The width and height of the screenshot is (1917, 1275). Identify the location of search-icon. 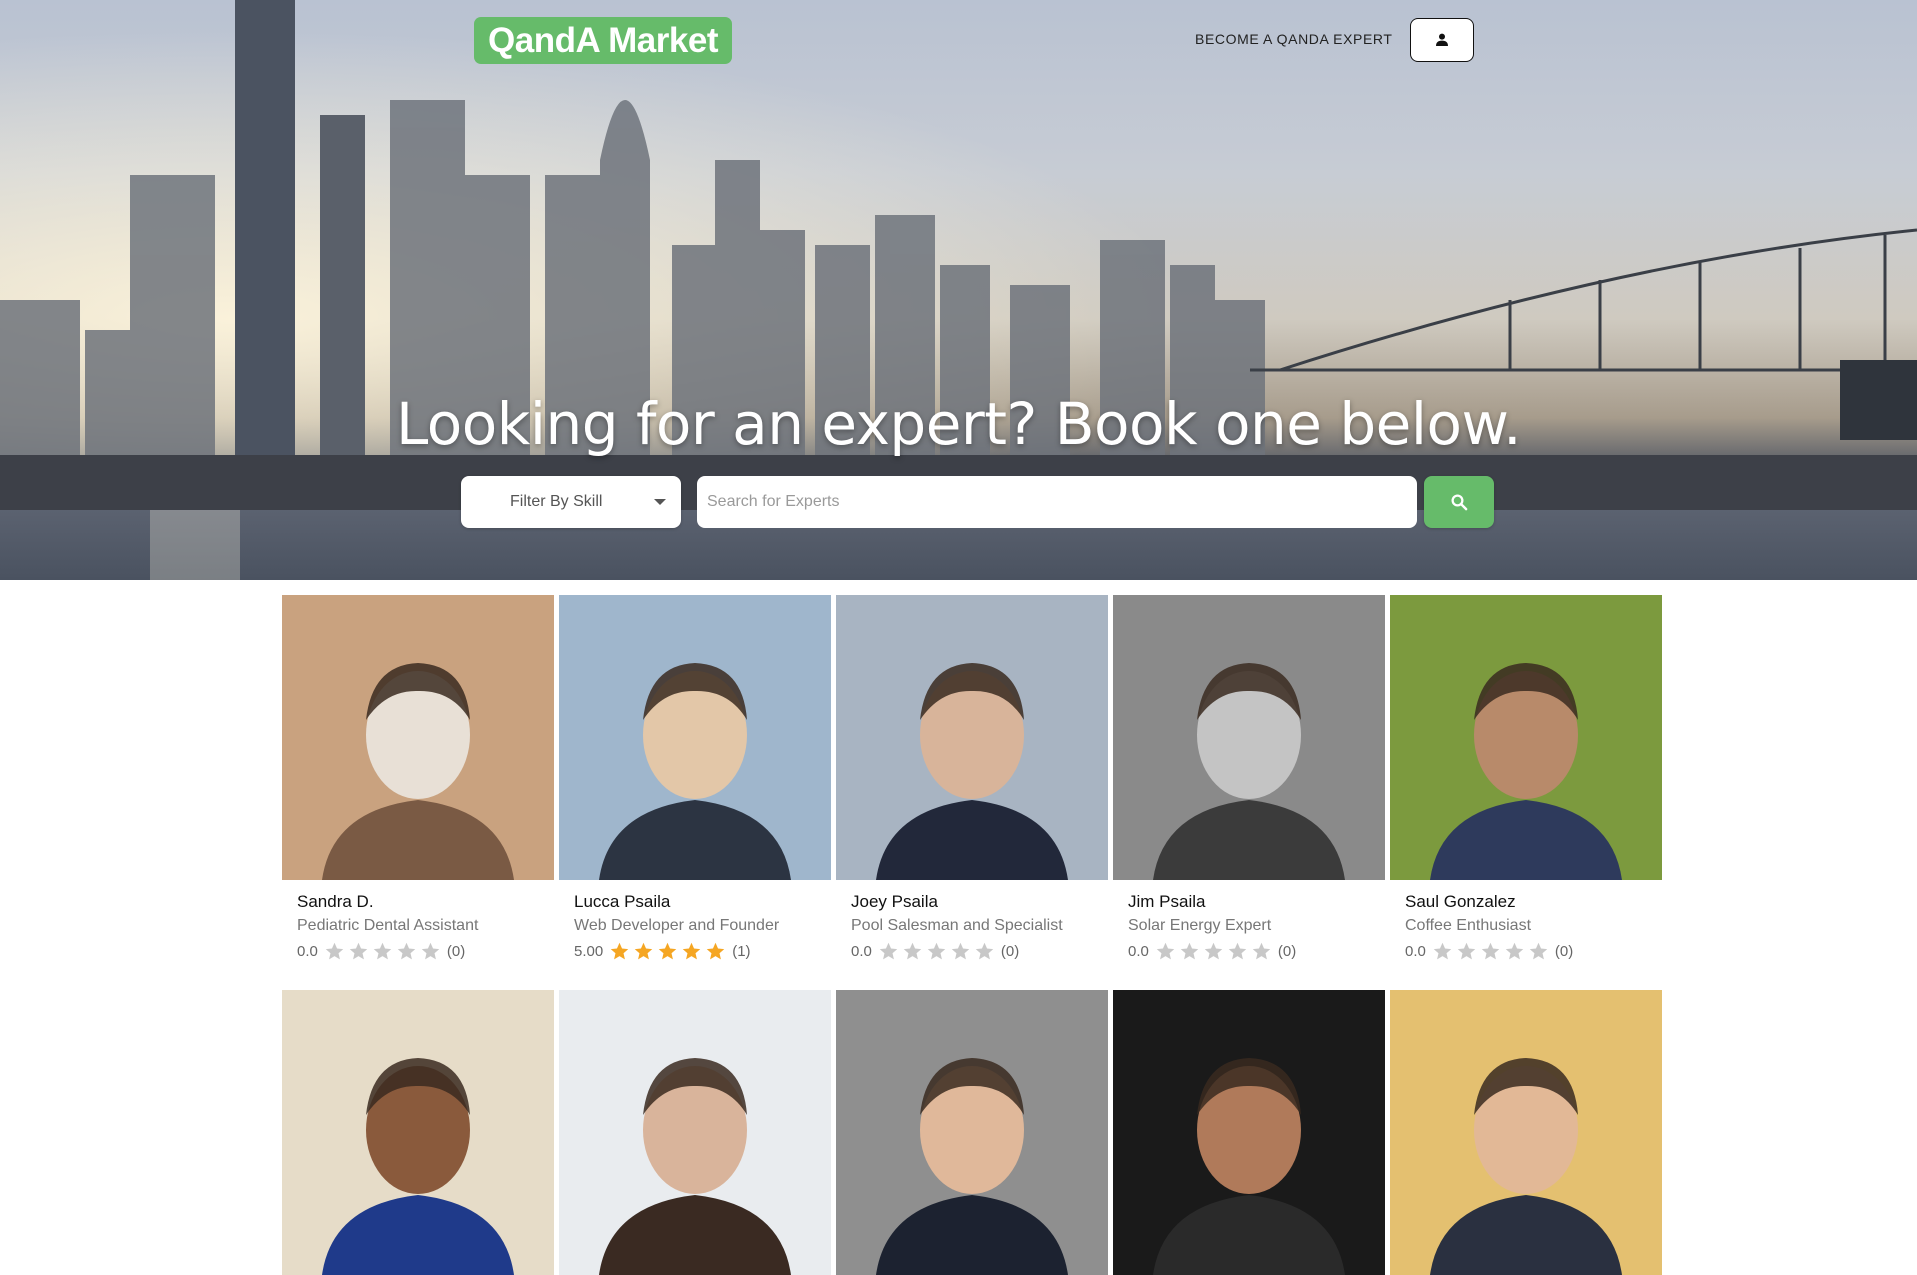
(1459, 502).